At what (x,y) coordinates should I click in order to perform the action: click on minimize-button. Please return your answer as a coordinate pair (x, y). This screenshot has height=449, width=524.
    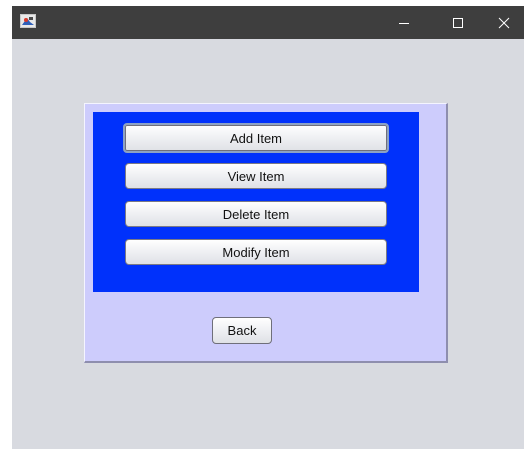
    Looking at the image, I should click on (404, 22).